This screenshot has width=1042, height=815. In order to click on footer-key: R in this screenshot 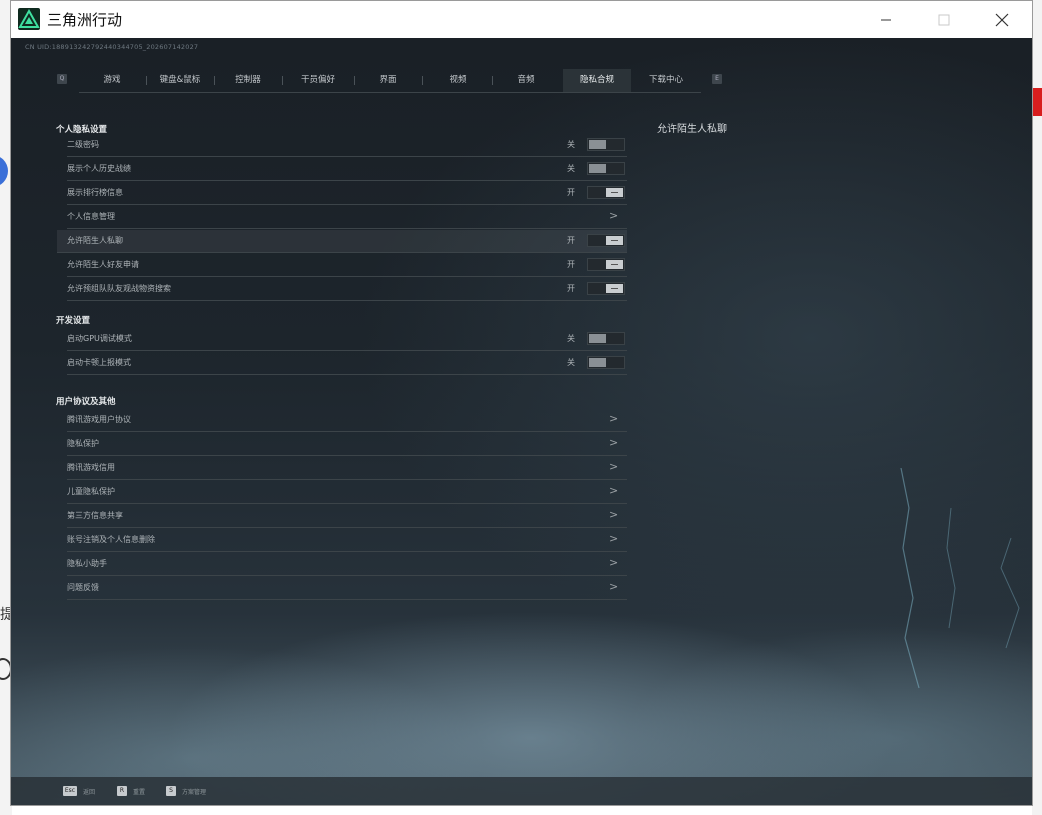, I will do `click(122, 791)`.